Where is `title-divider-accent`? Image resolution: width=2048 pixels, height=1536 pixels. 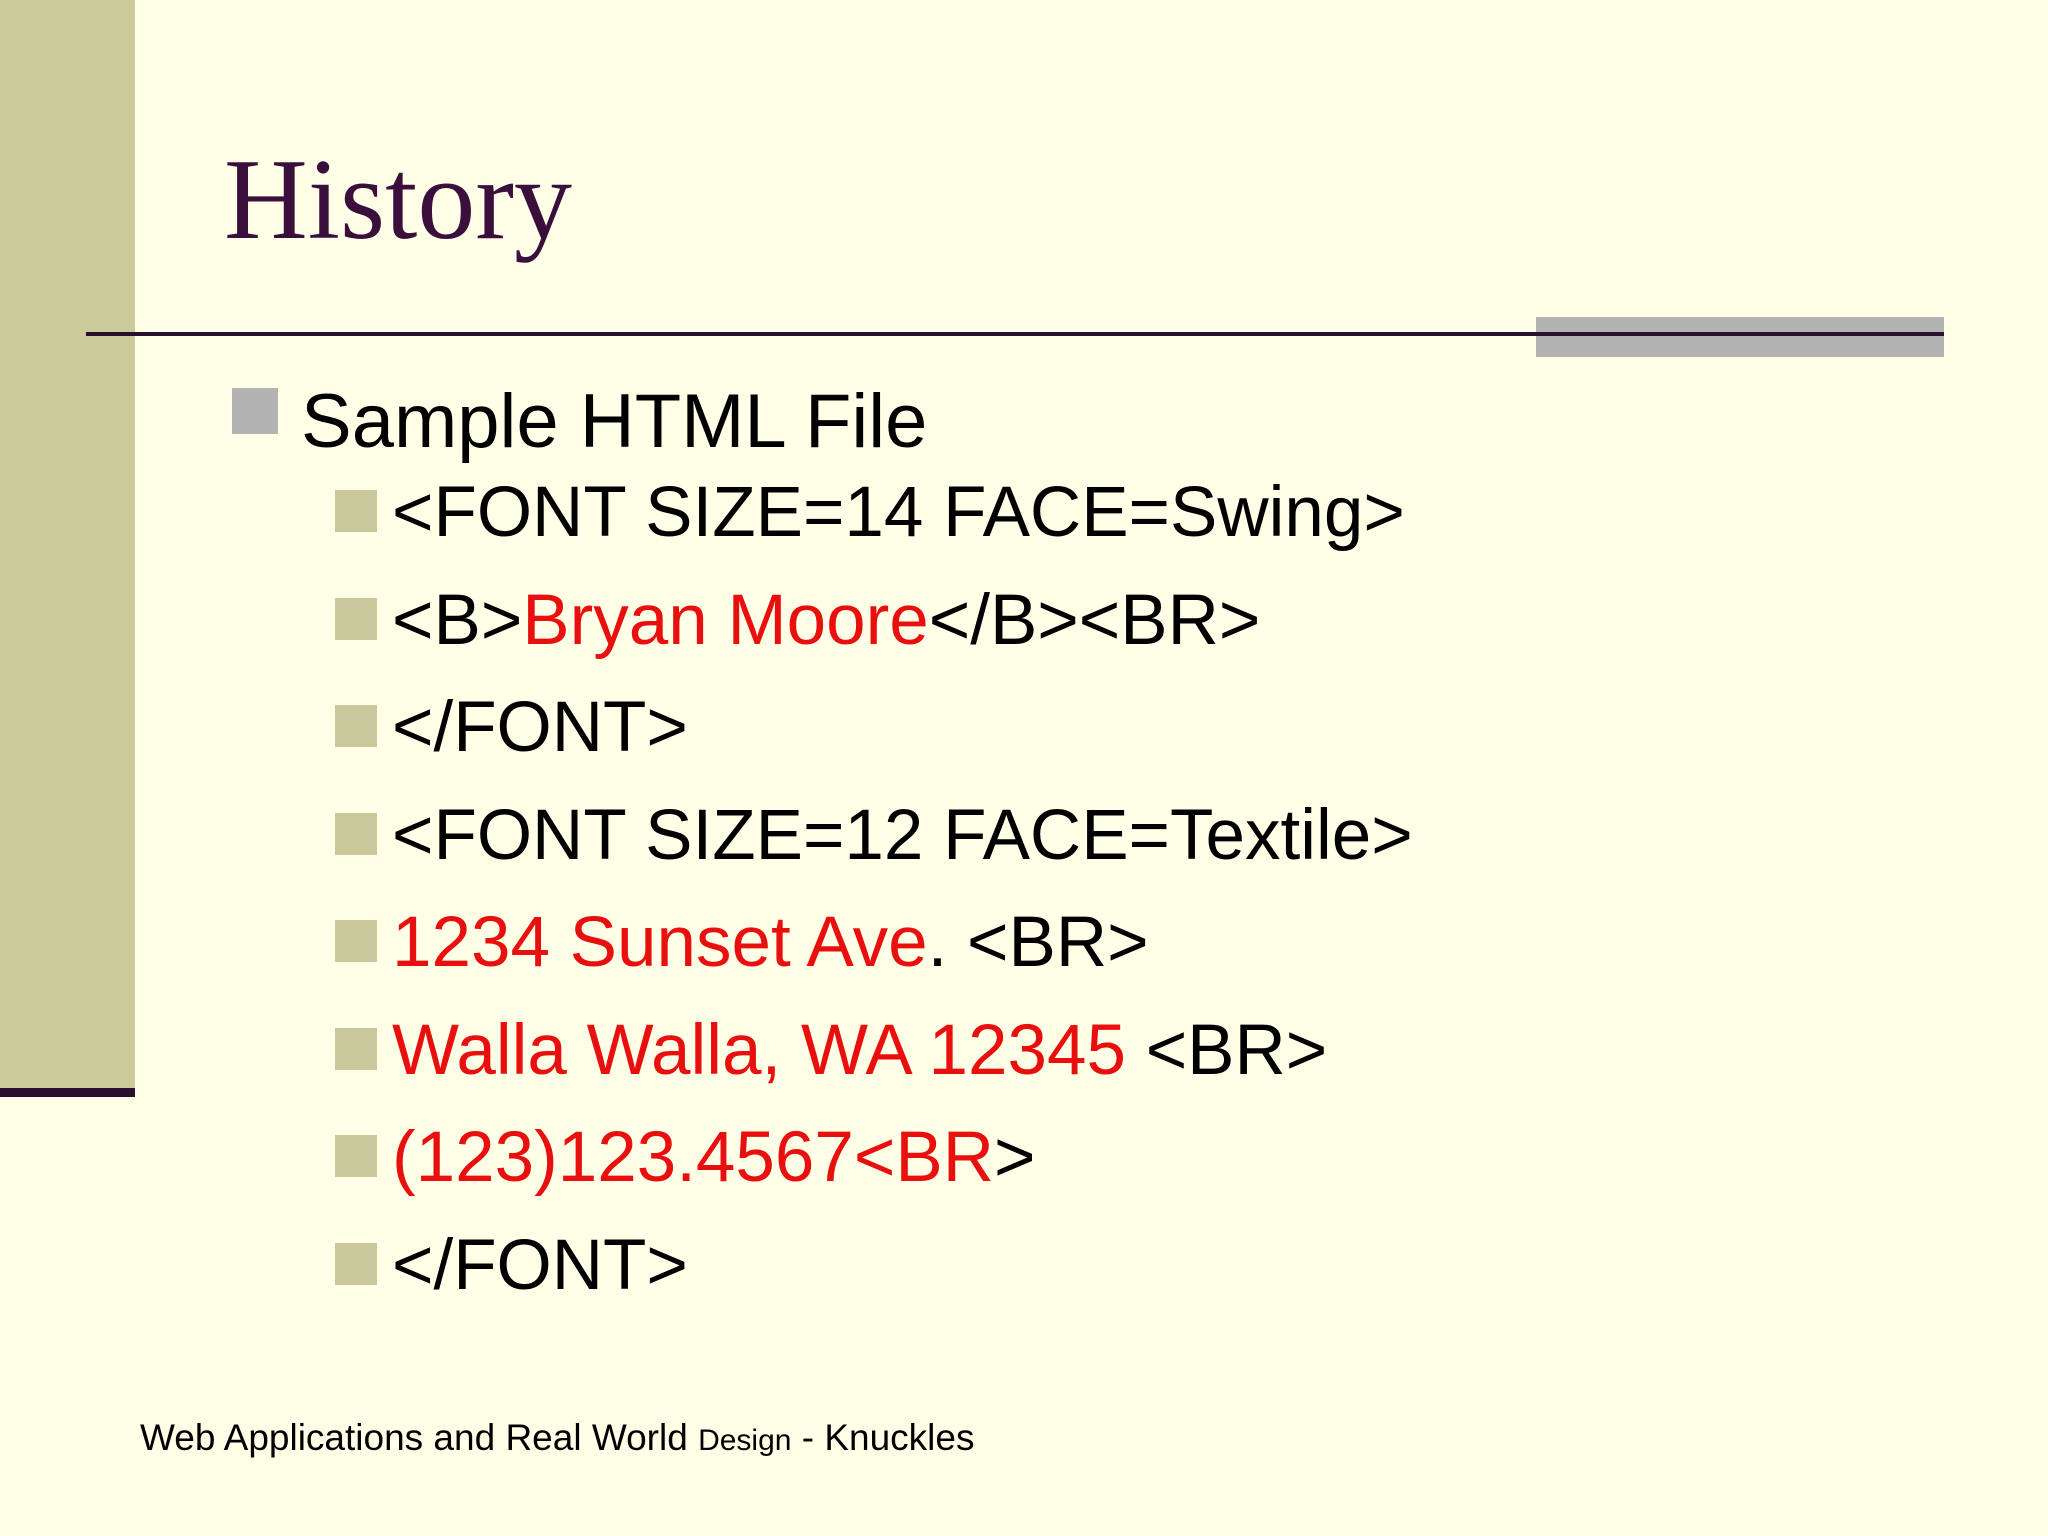
title-divider-accent is located at coordinates (1740, 337).